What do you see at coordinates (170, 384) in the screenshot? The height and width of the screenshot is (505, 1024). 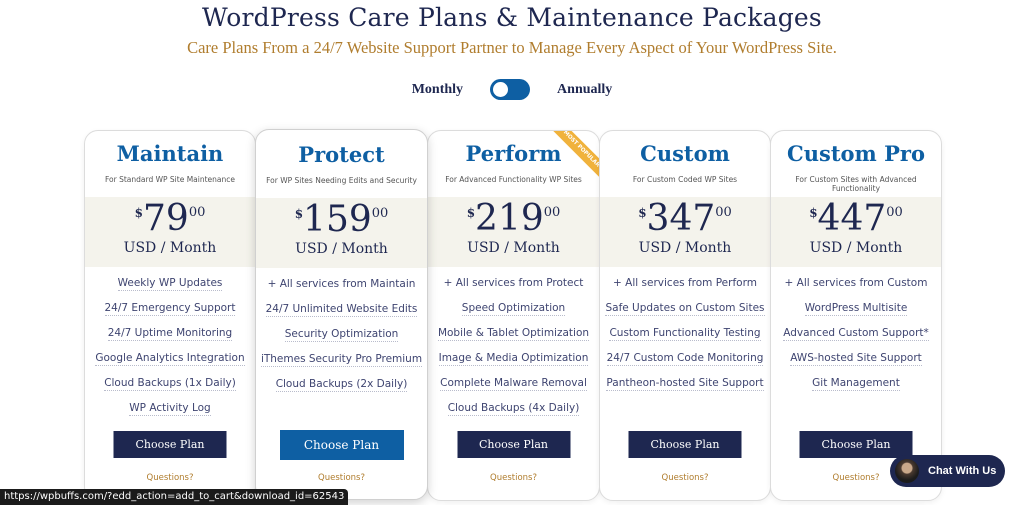 I see `feature-item: Cloud Backups (1x Daily)` at bounding box center [170, 384].